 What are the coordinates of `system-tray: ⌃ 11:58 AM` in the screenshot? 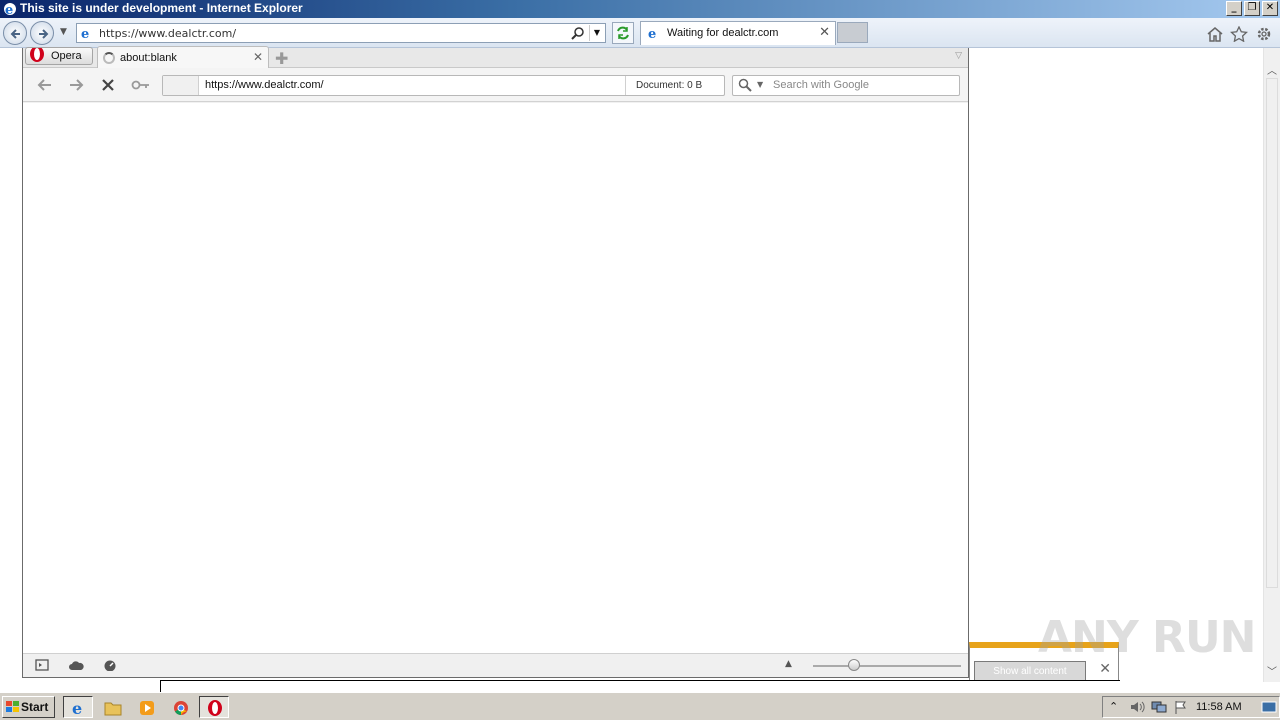 It's located at (1191, 707).